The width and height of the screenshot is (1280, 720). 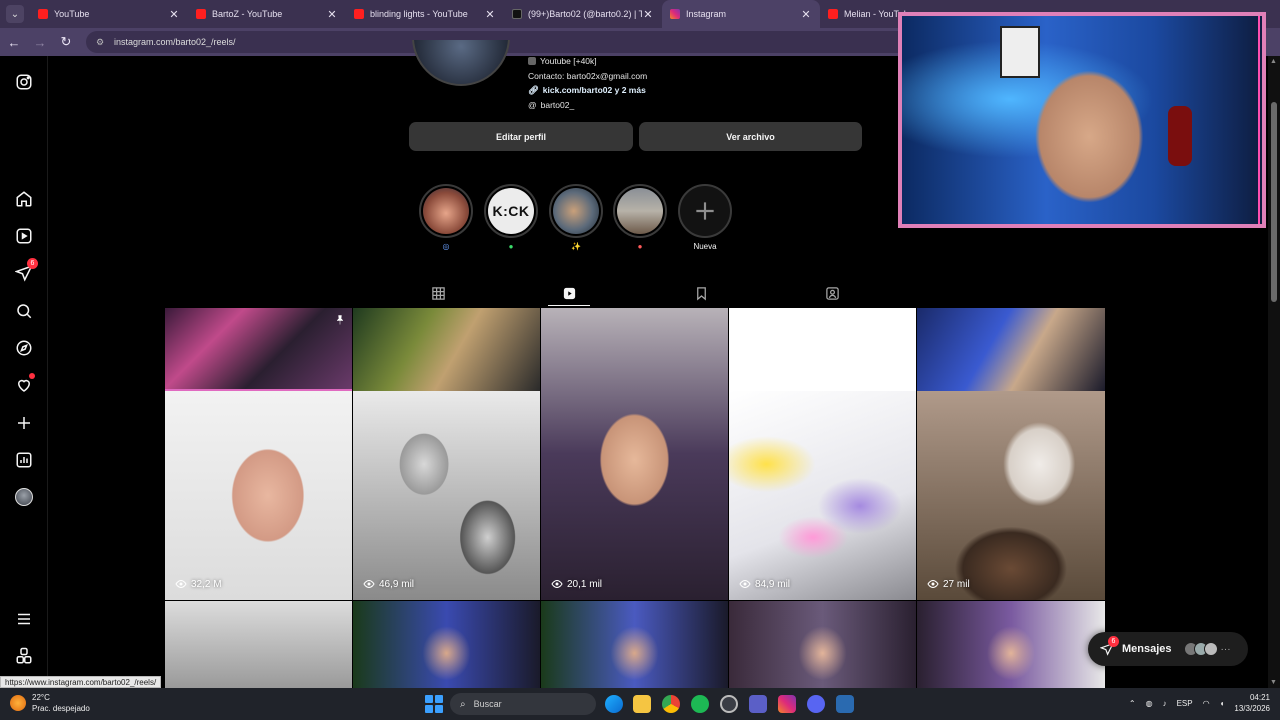 I want to click on language-indicator: ESP, so click(x=1185, y=703).